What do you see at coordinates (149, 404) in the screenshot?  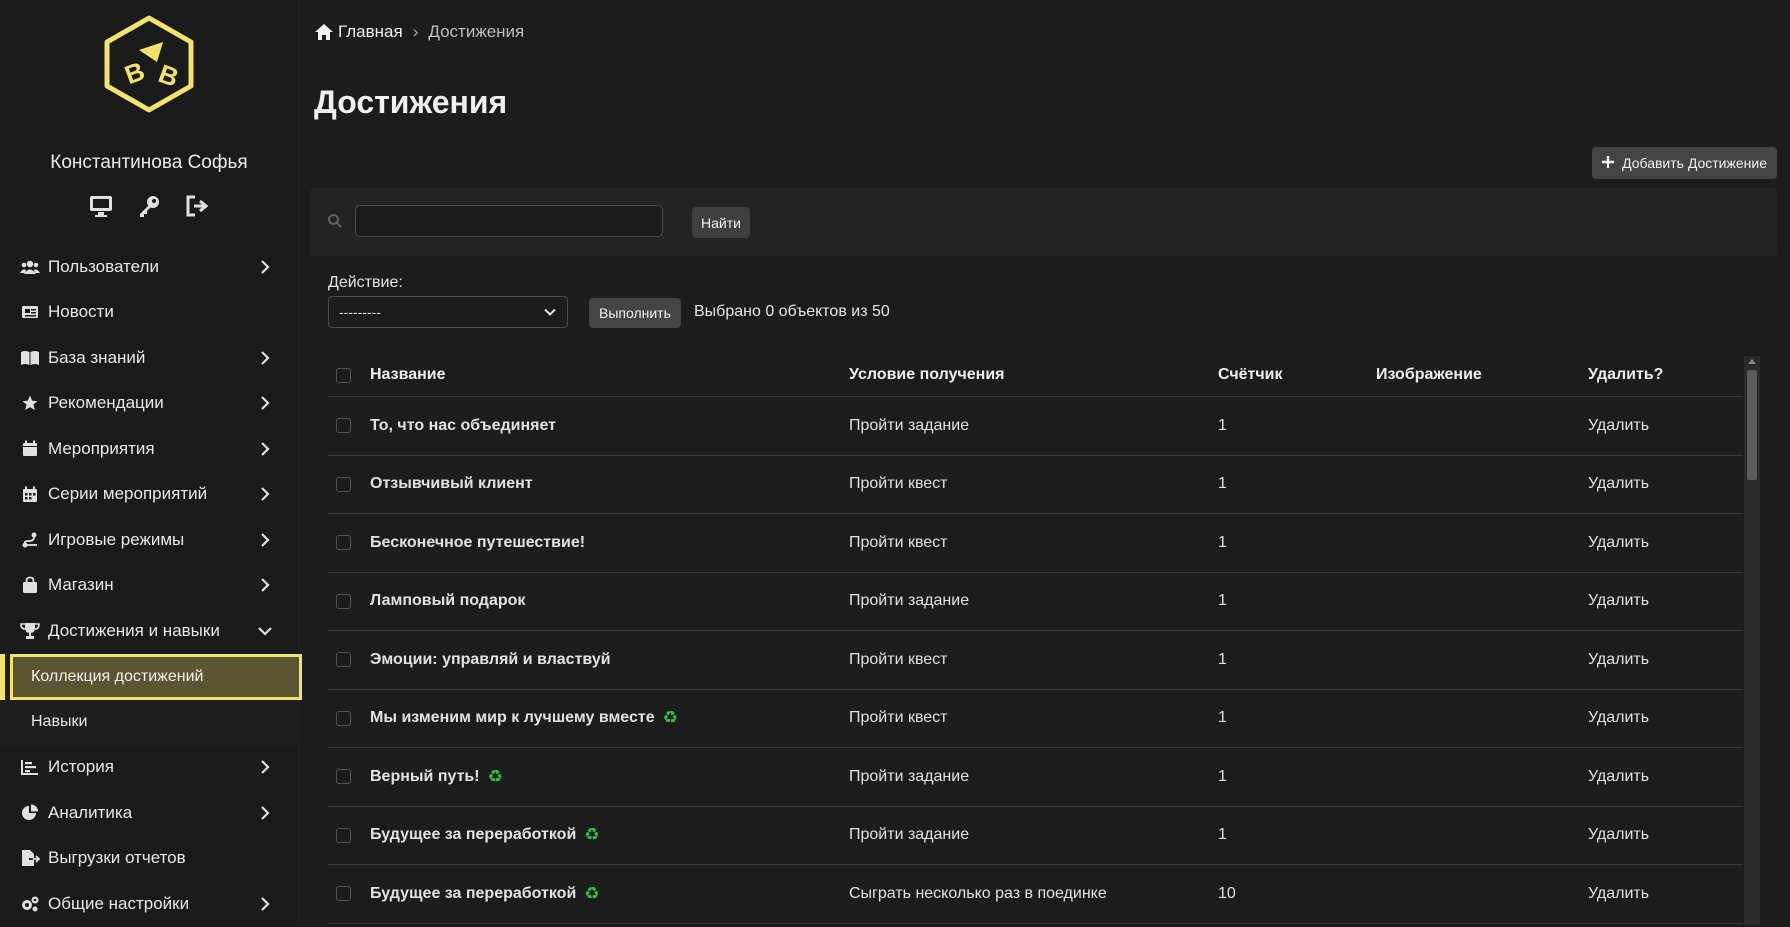 I see `sidebar-item-recommendations: Рекомендации` at bounding box center [149, 404].